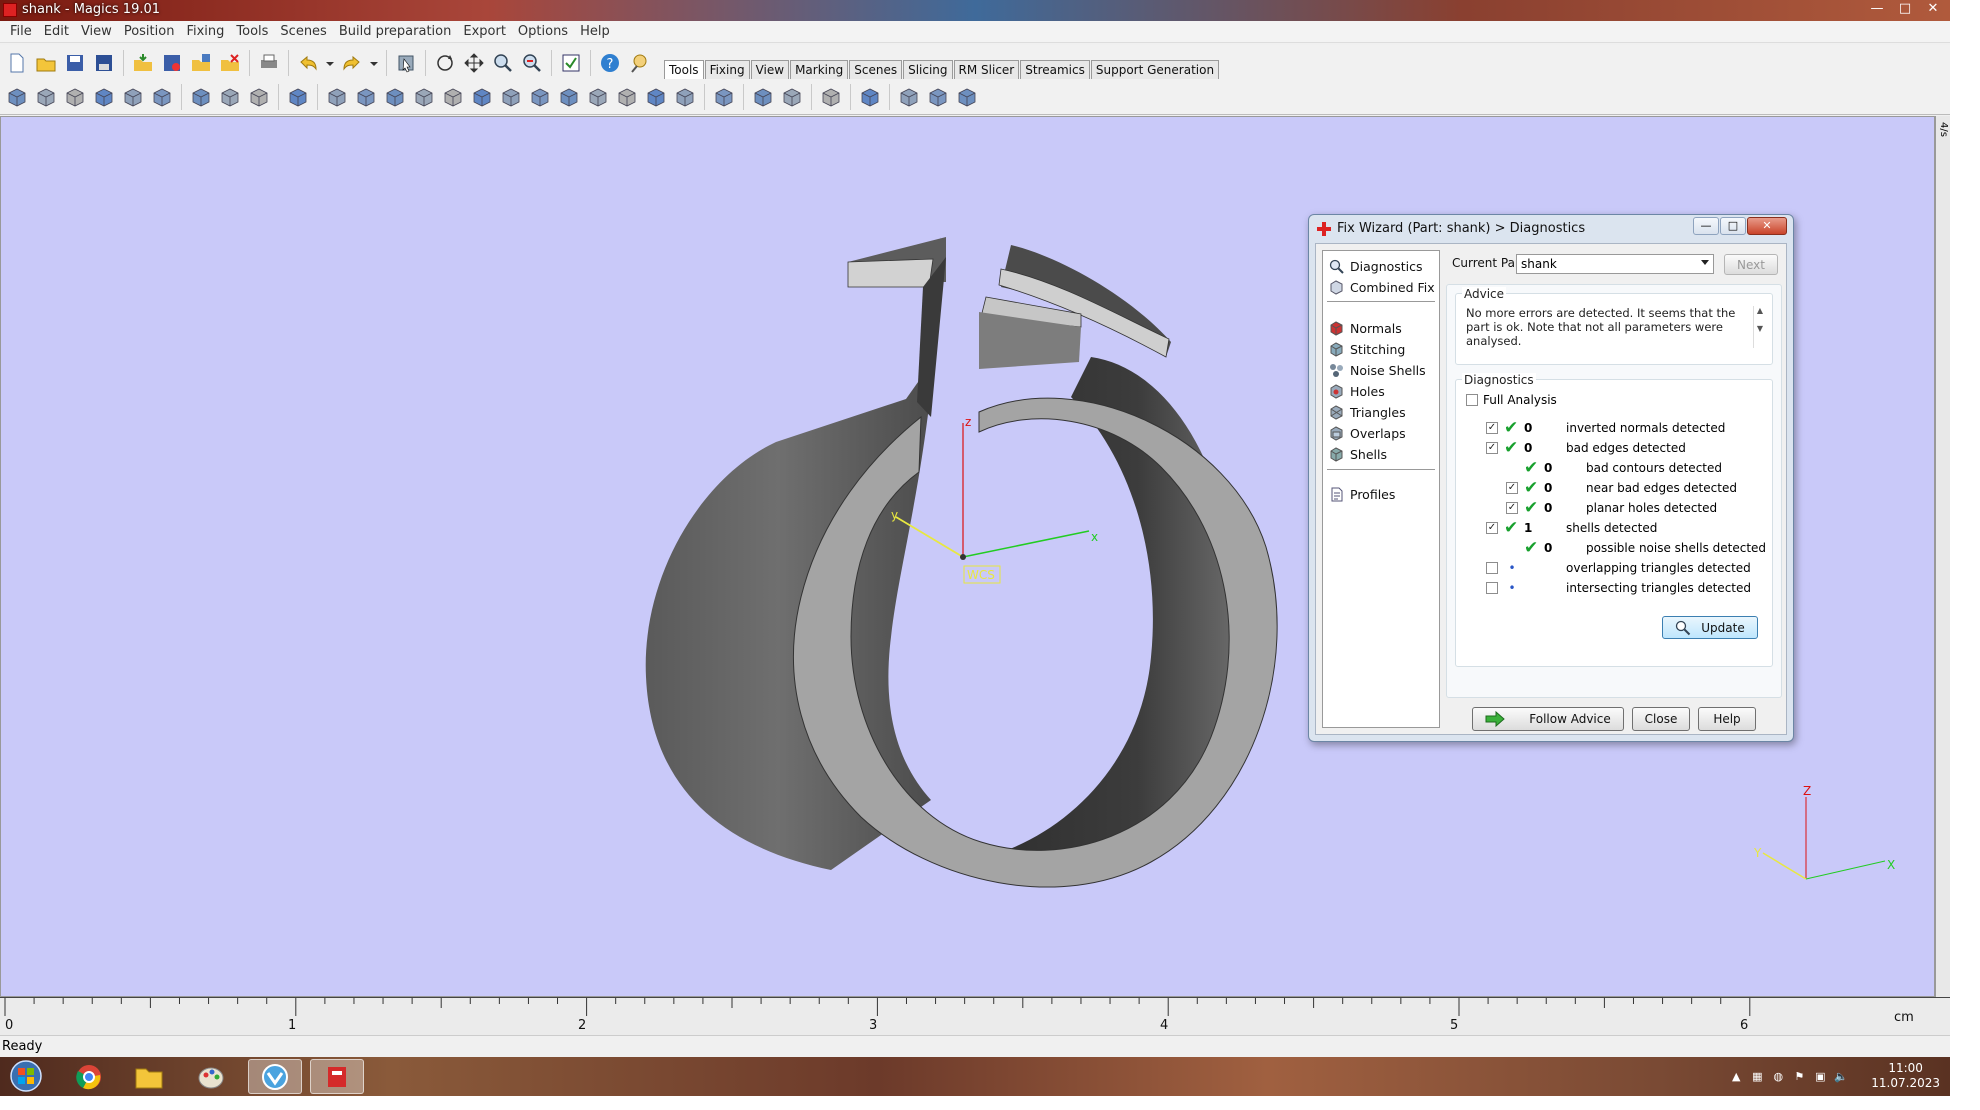  I want to click on save-as-icon, so click(104, 63).